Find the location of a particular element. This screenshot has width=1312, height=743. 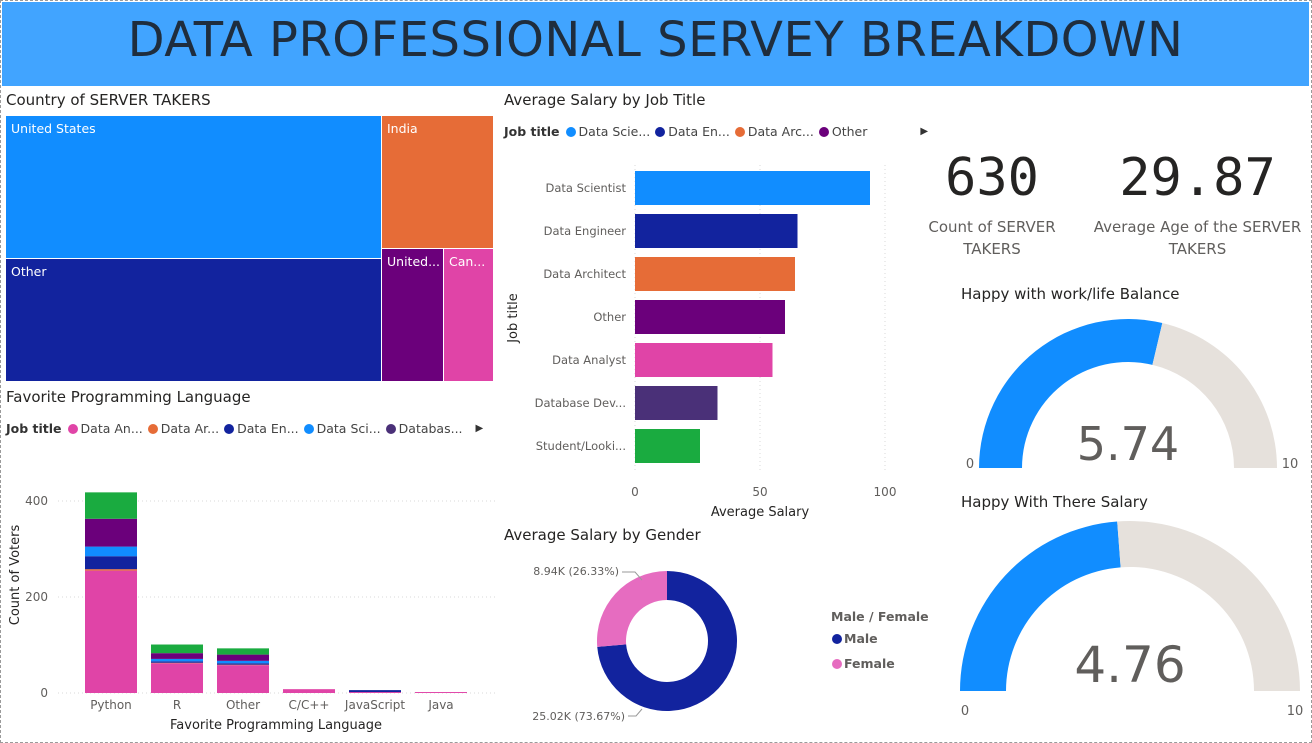

treemap-cell-label: United States is located at coordinates (53, 128).